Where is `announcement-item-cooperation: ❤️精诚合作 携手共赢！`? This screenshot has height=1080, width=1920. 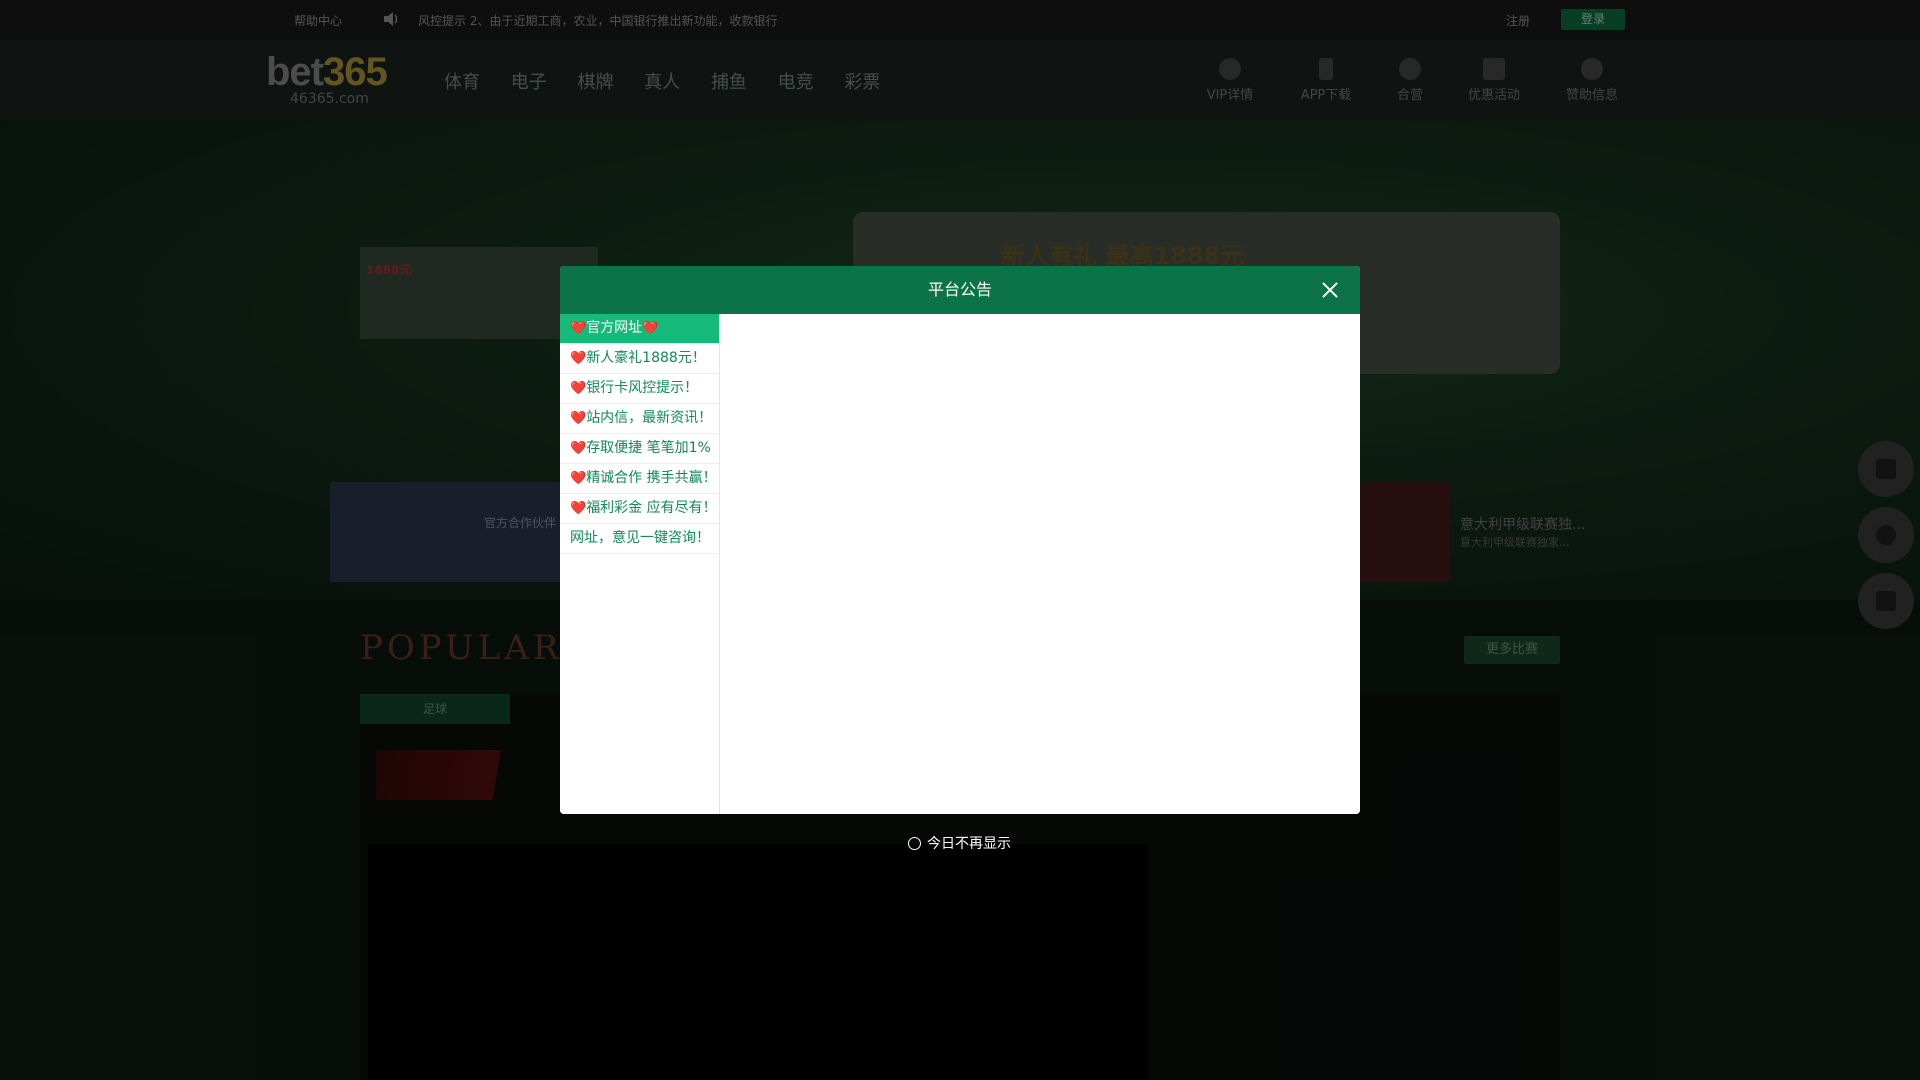 announcement-item-cooperation: ❤️精诚合作 携手共赢！ is located at coordinates (639, 479).